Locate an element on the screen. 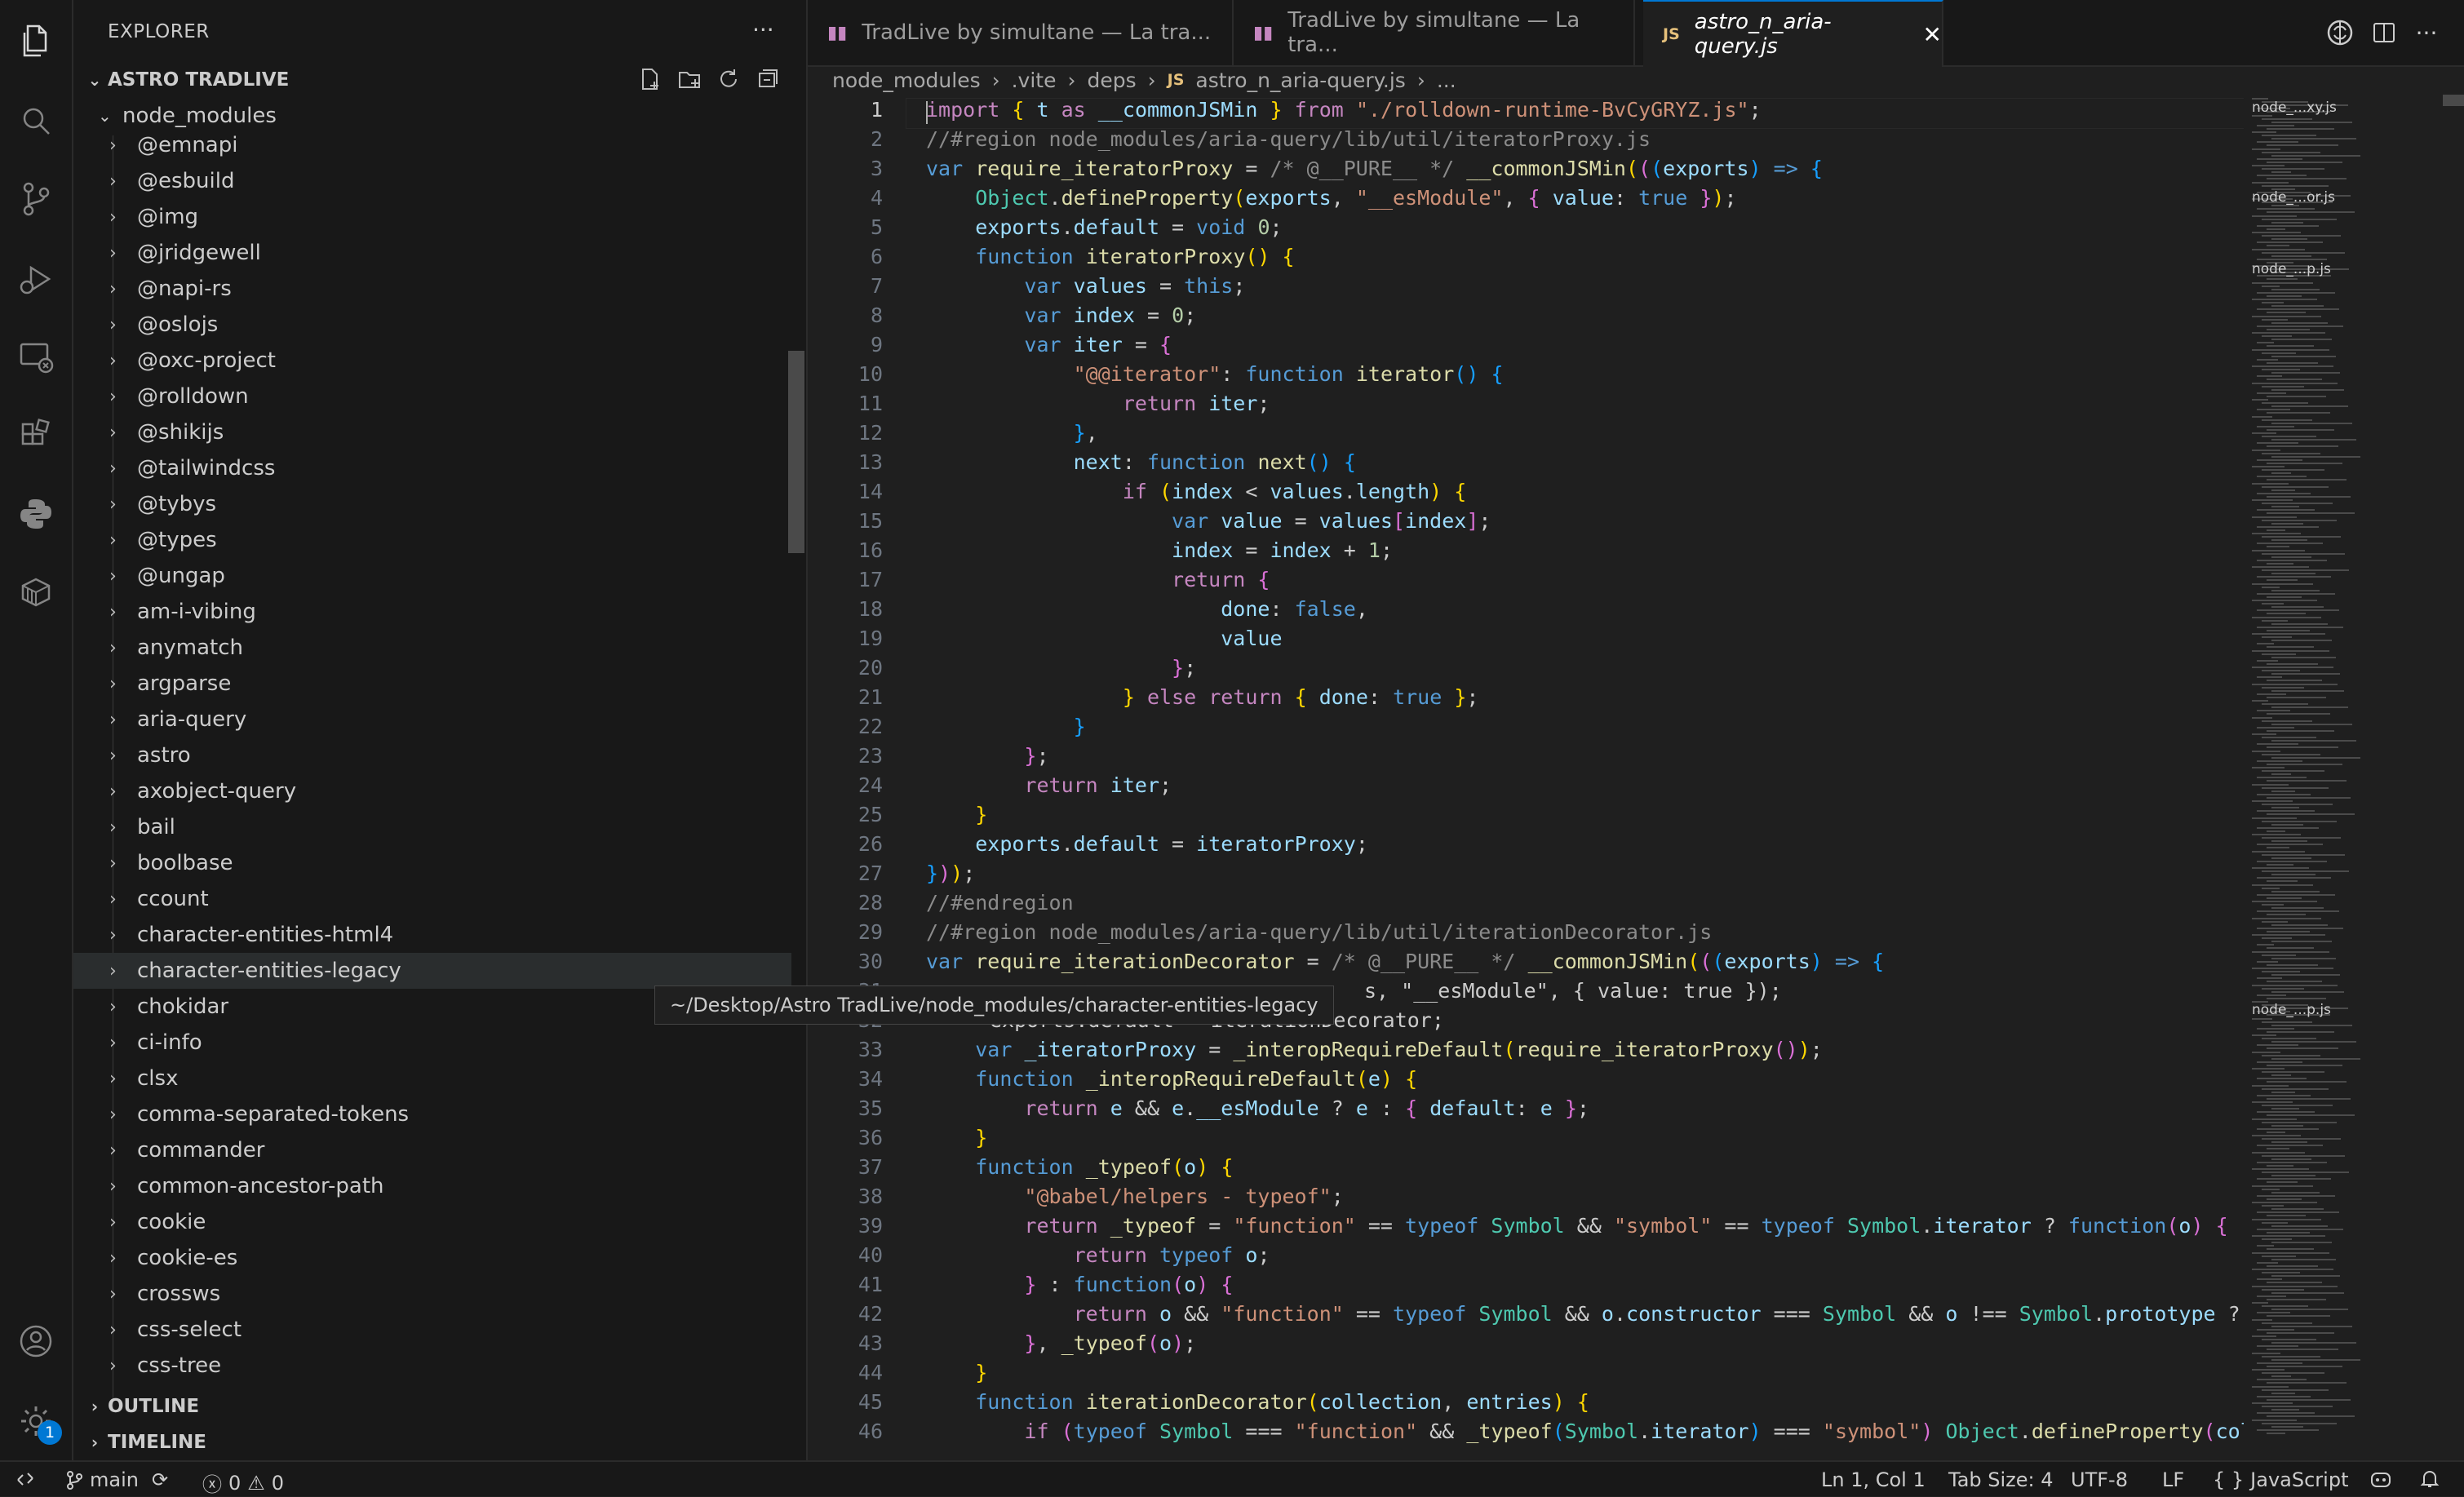  tree-folder-item: › clsx is located at coordinates (432, 1078).